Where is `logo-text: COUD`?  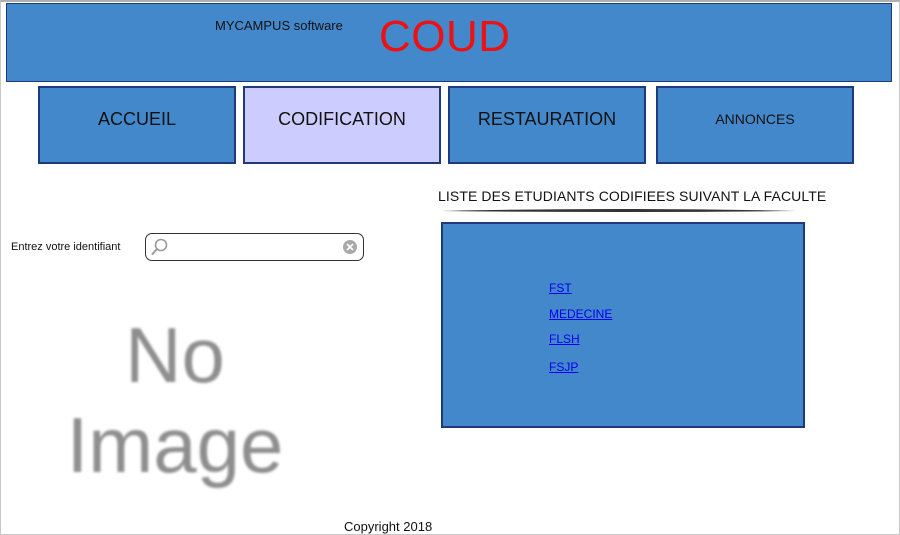
logo-text: COUD is located at coordinates (445, 36).